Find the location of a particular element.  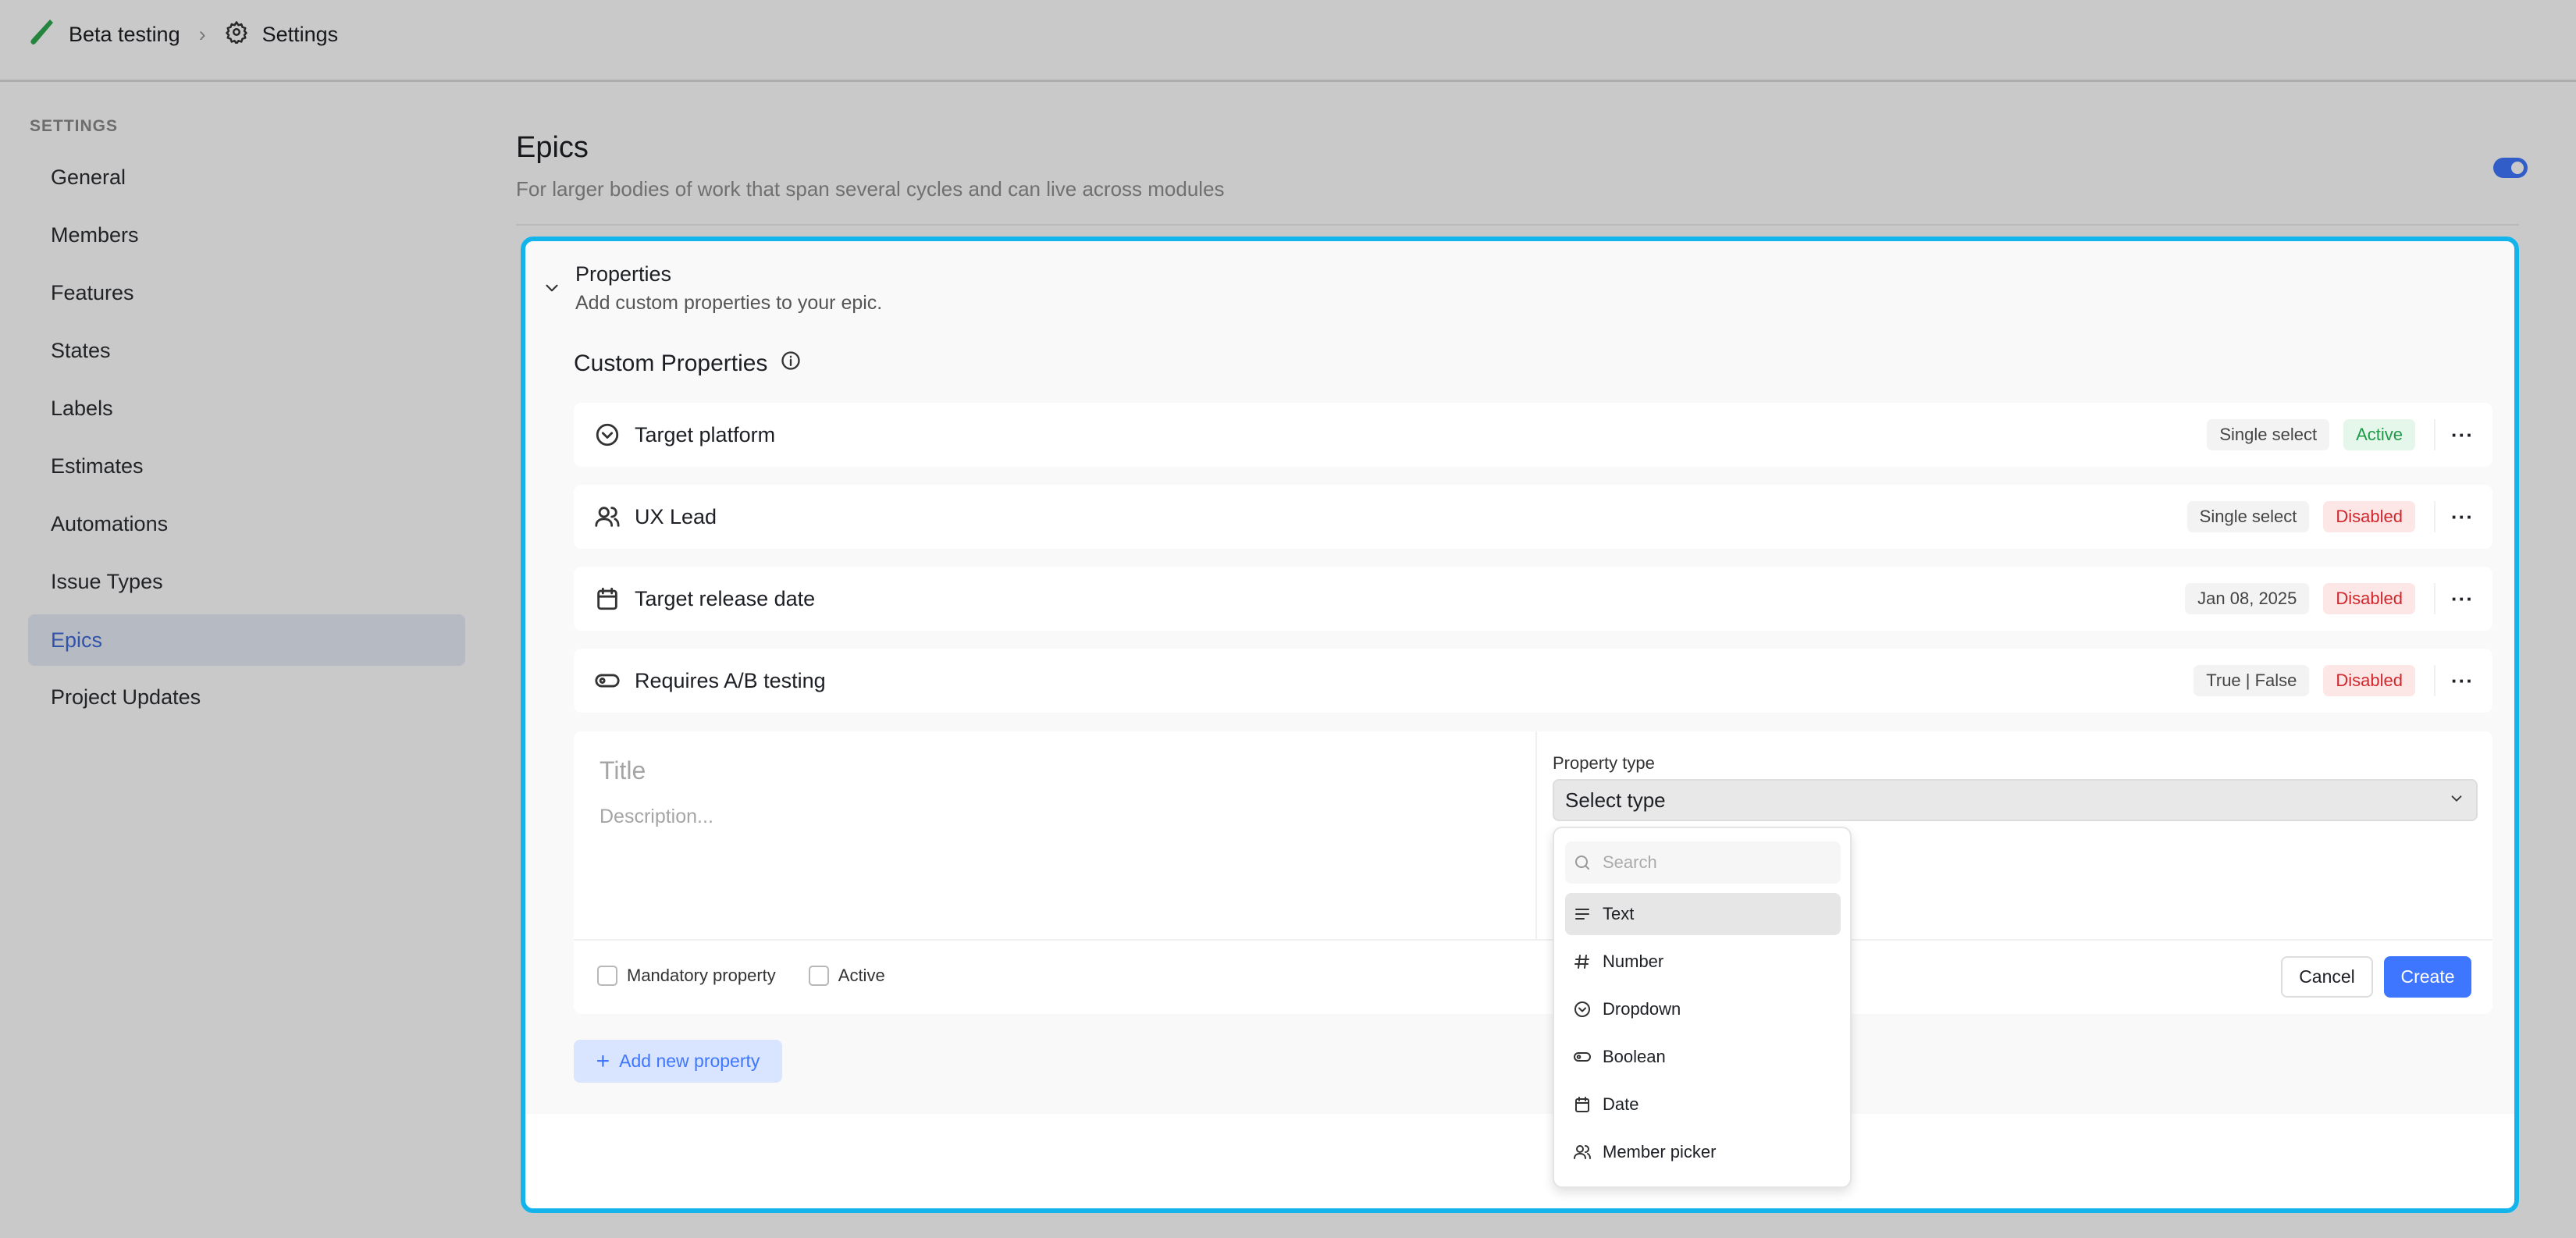

sidebar-section-label: SETTINGS is located at coordinates (74, 126).